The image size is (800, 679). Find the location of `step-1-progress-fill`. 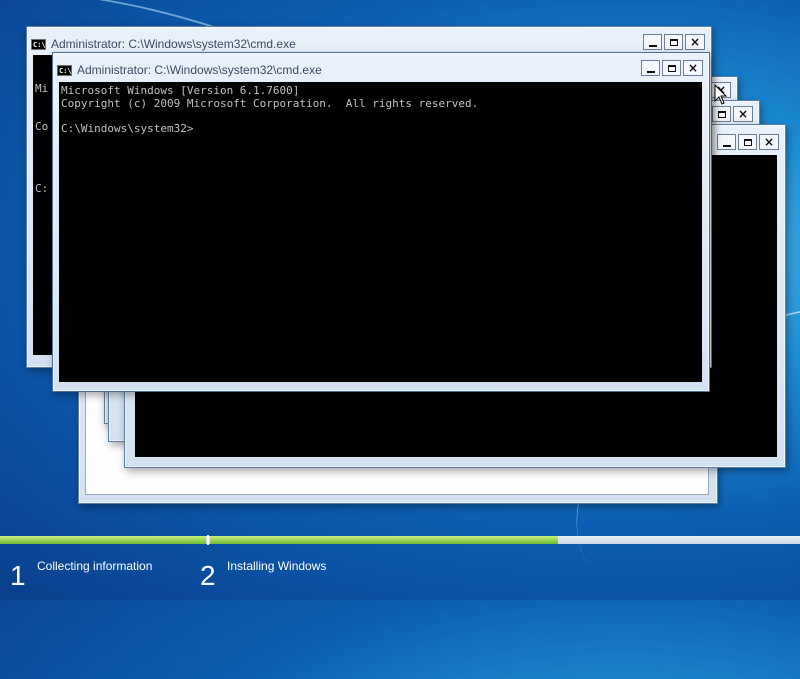

step-1-progress-fill is located at coordinates (103, 540).